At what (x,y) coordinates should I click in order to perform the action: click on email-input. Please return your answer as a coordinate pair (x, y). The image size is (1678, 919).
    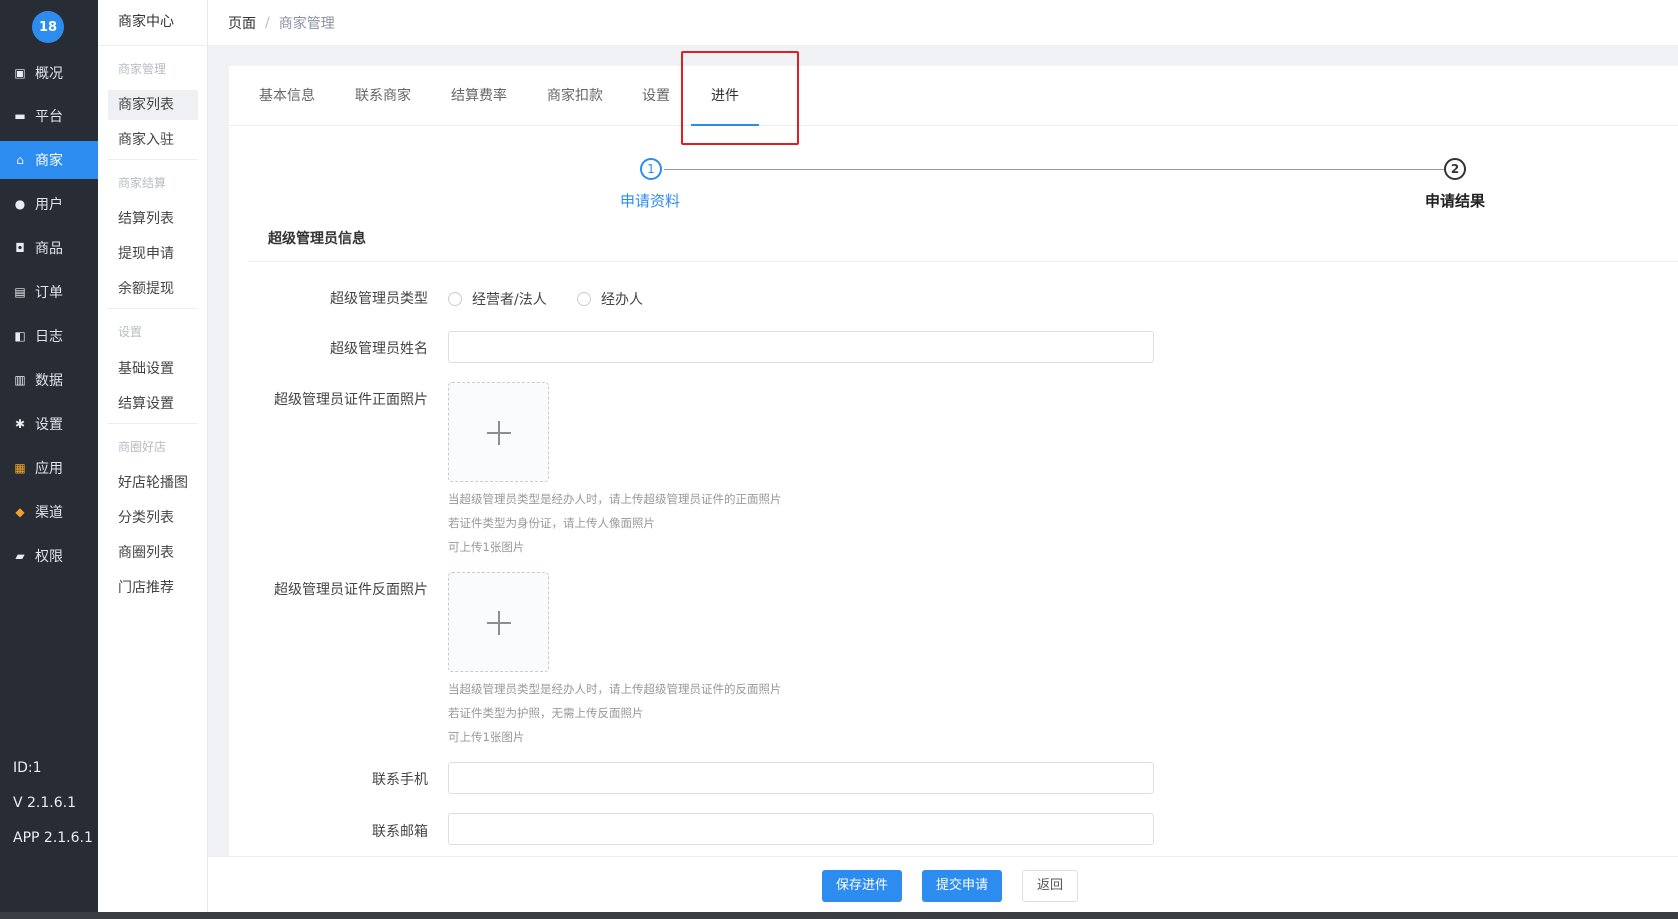
    Looking at the image, I should click on (801, 829).